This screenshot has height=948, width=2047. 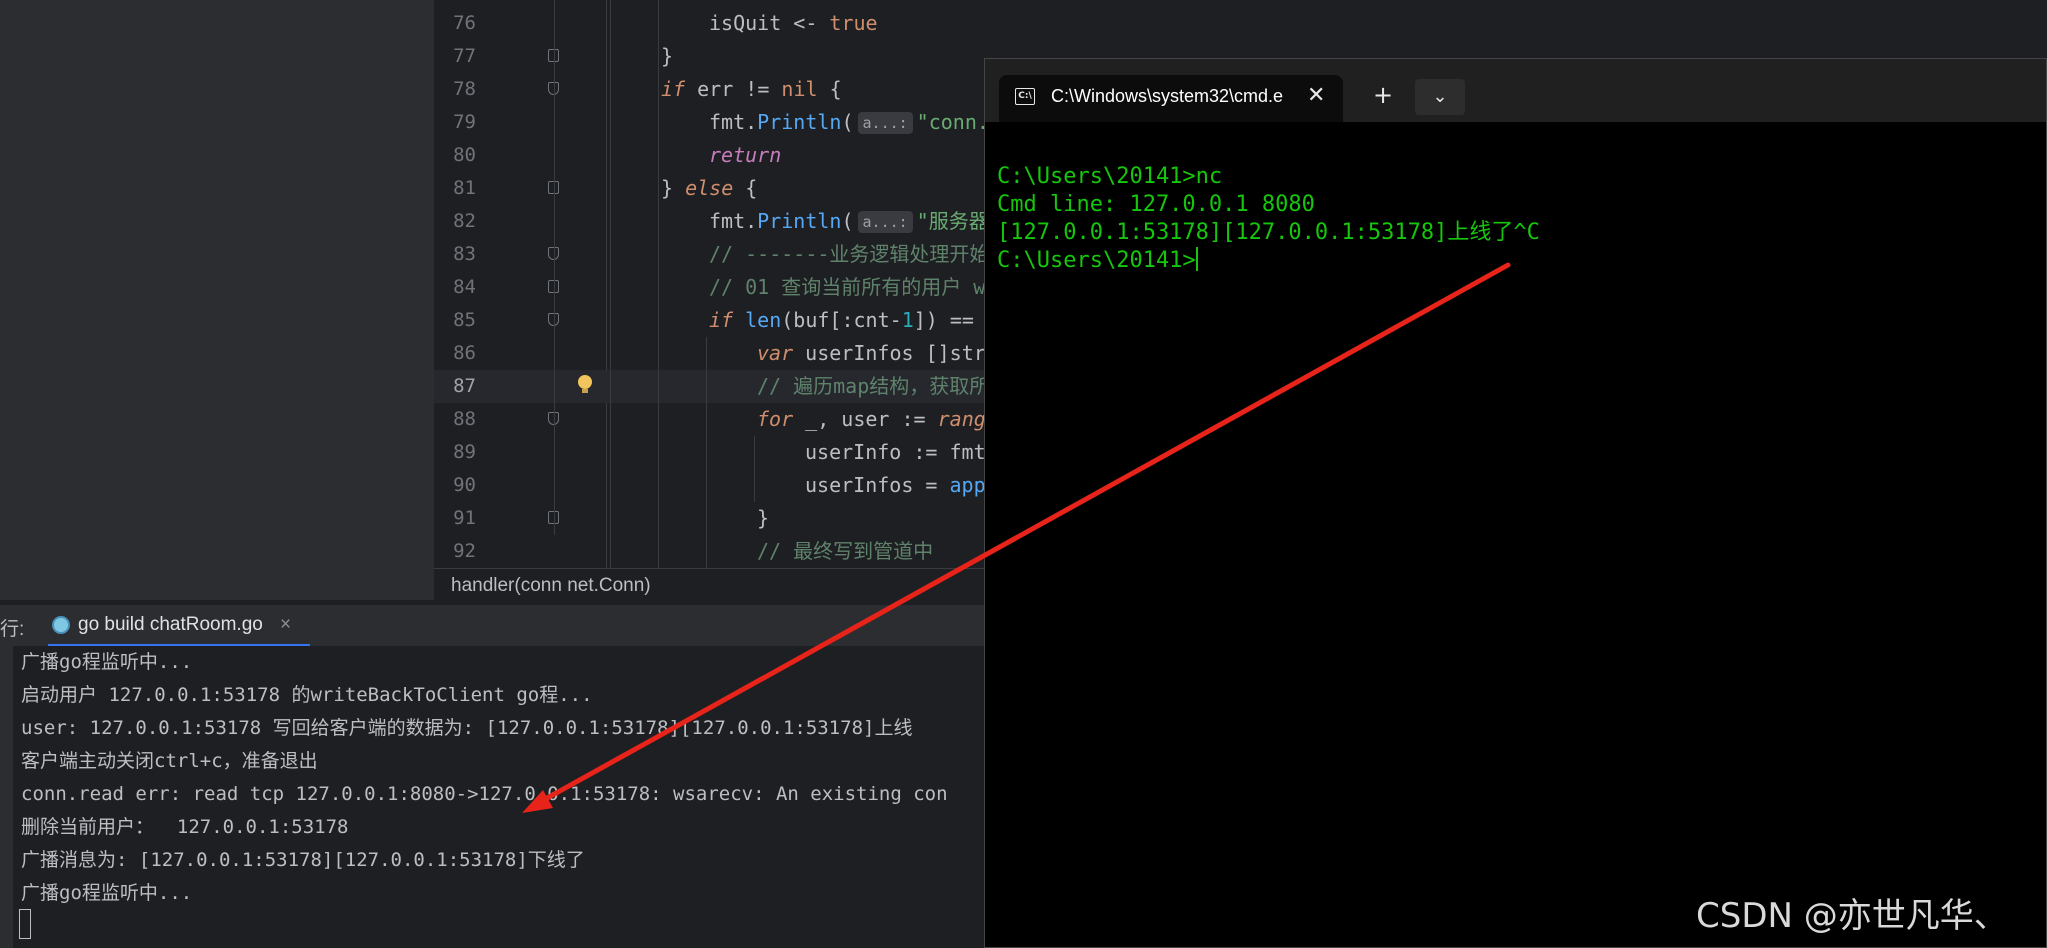 I want to click on line-number: 90, so click(x=464, y=485).